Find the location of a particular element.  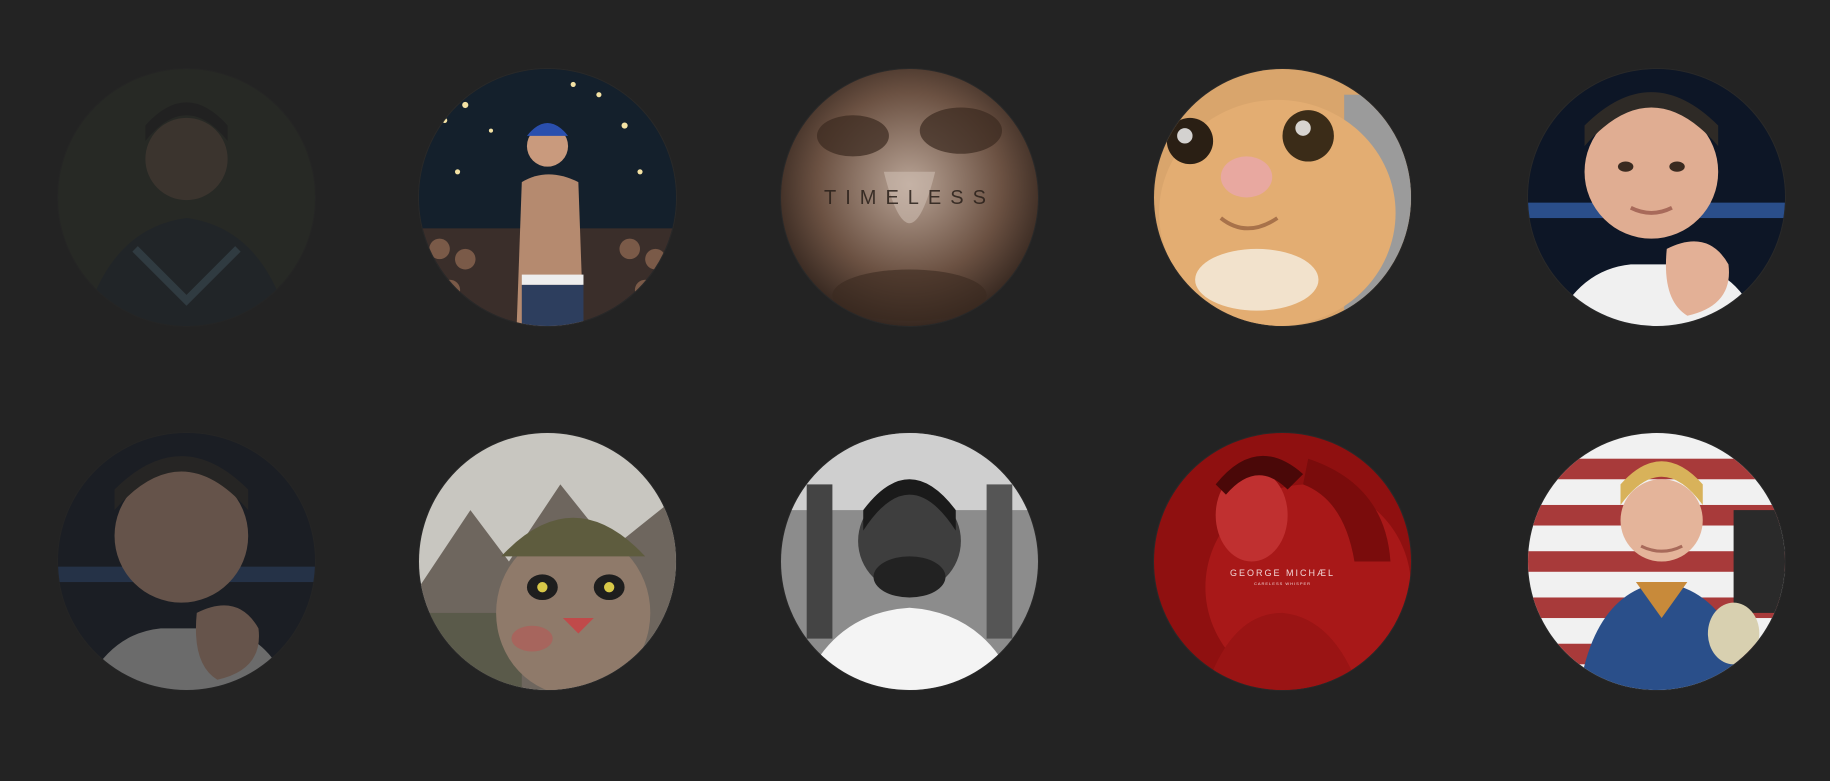

avatar-option-3: TIMELESS is located at coordinates (909, 197).